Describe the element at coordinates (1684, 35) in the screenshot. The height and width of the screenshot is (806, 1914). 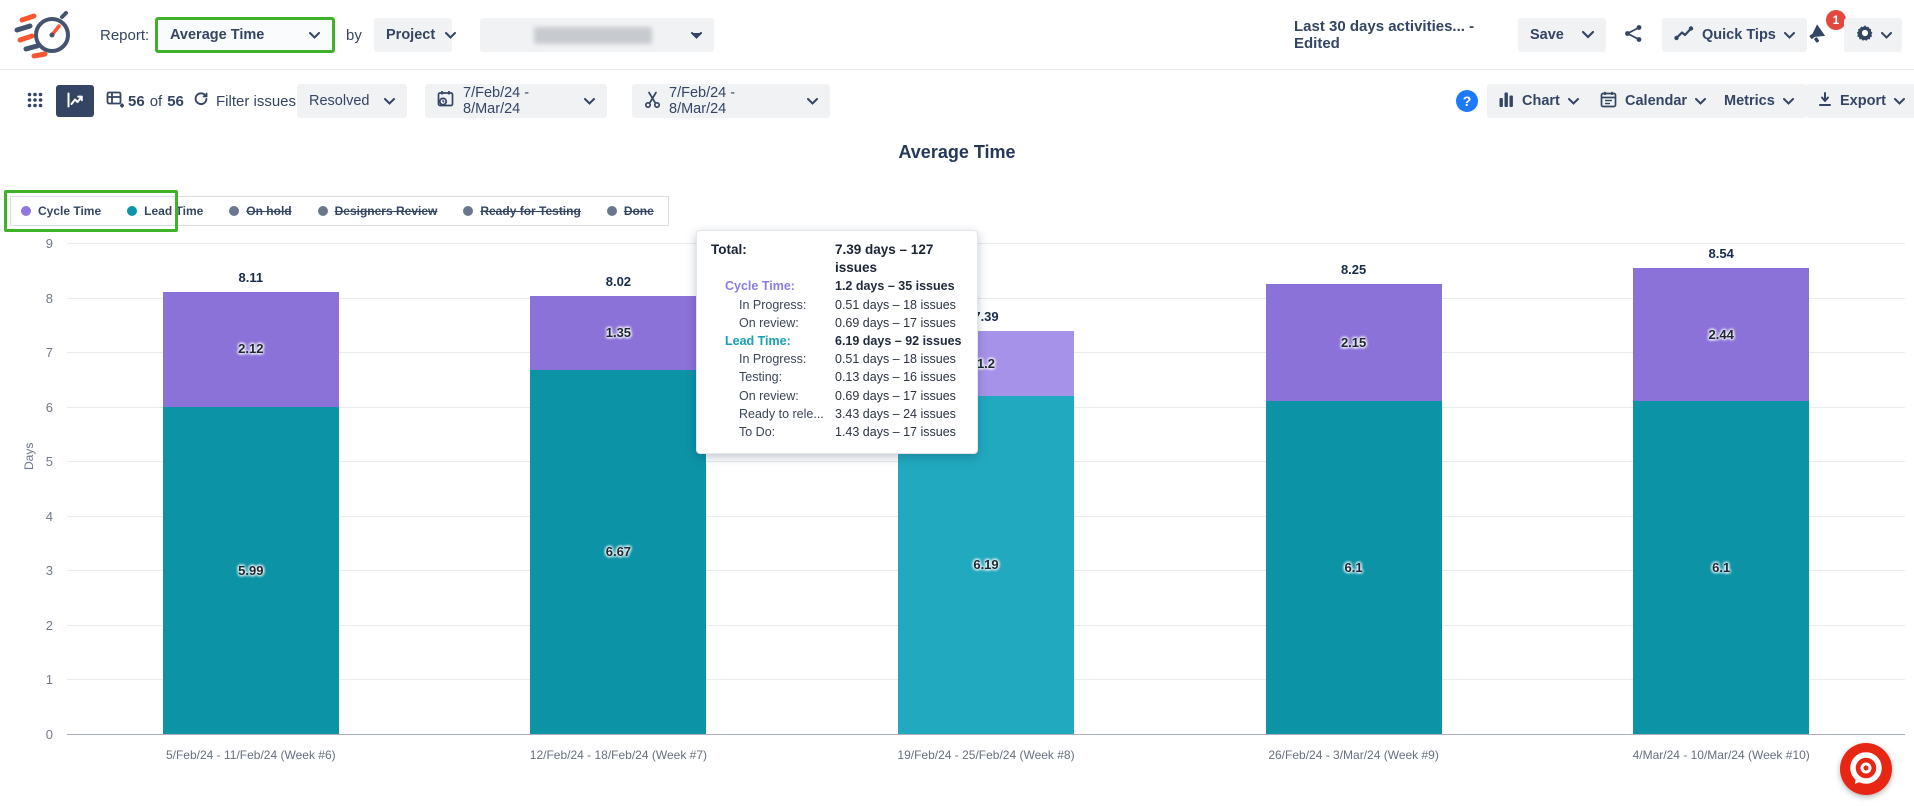
I see `route-icon` at that location.